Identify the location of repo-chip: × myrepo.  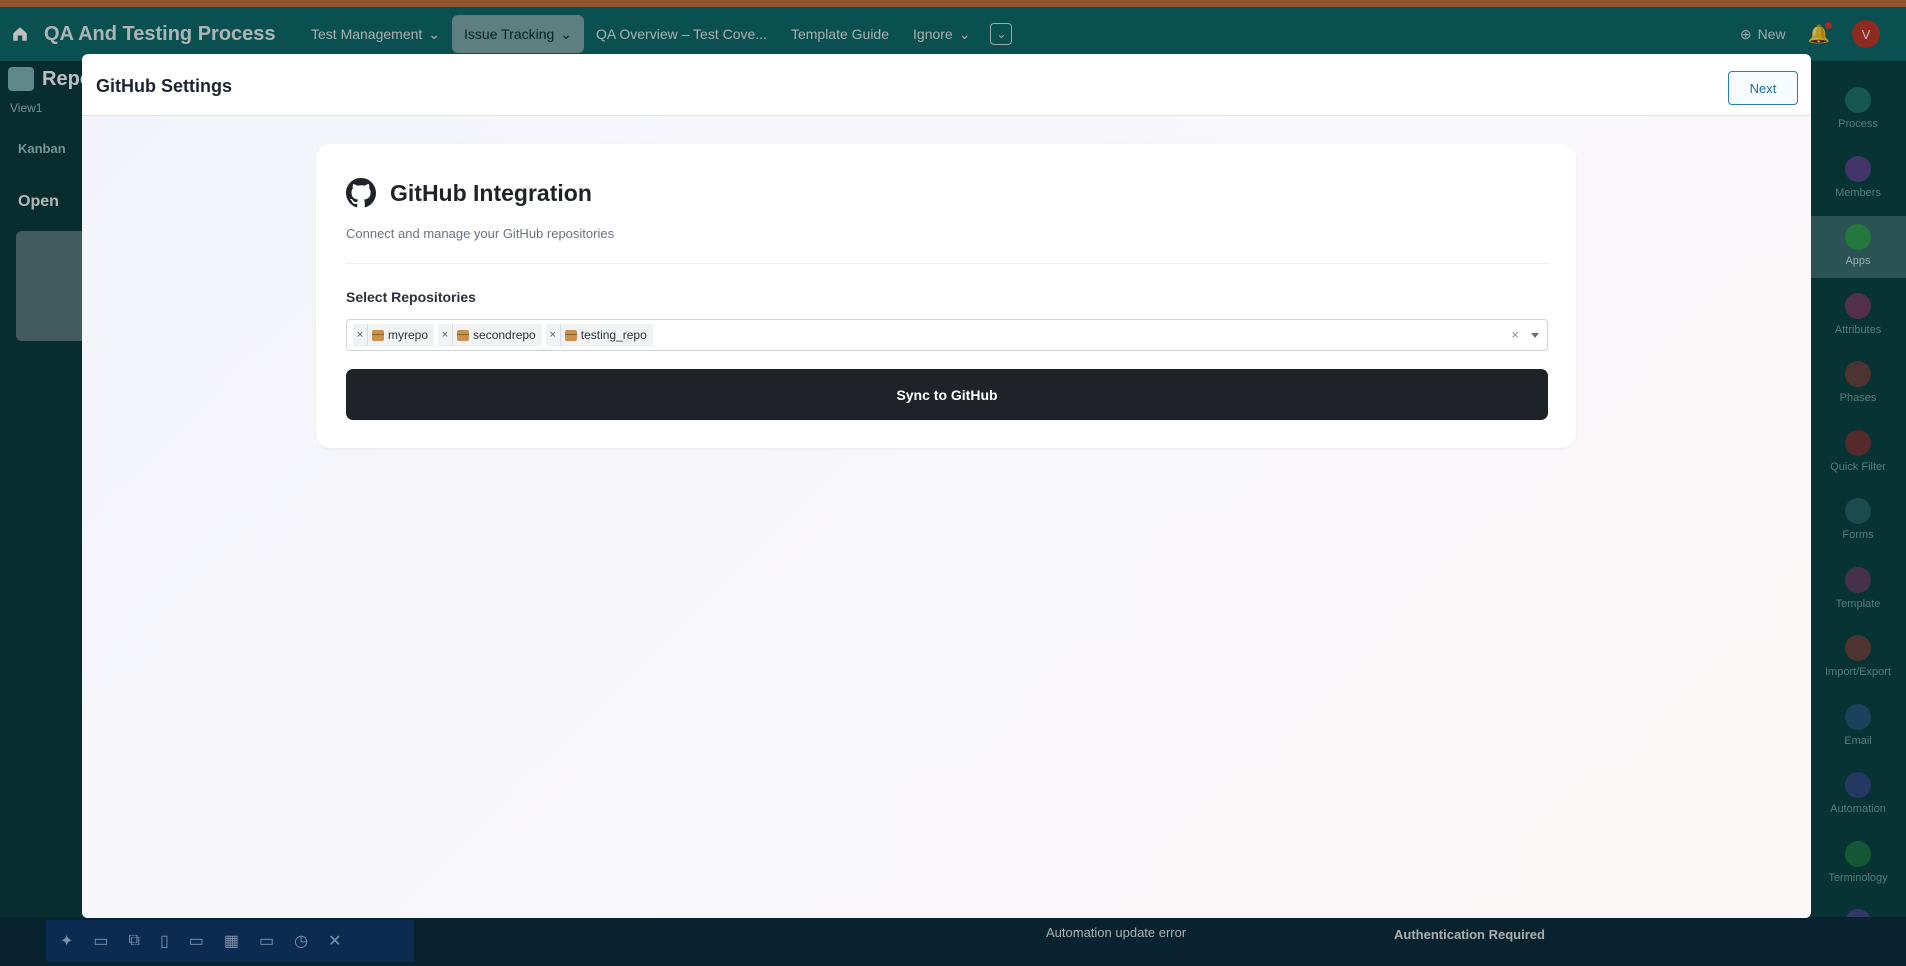
(394, 335).